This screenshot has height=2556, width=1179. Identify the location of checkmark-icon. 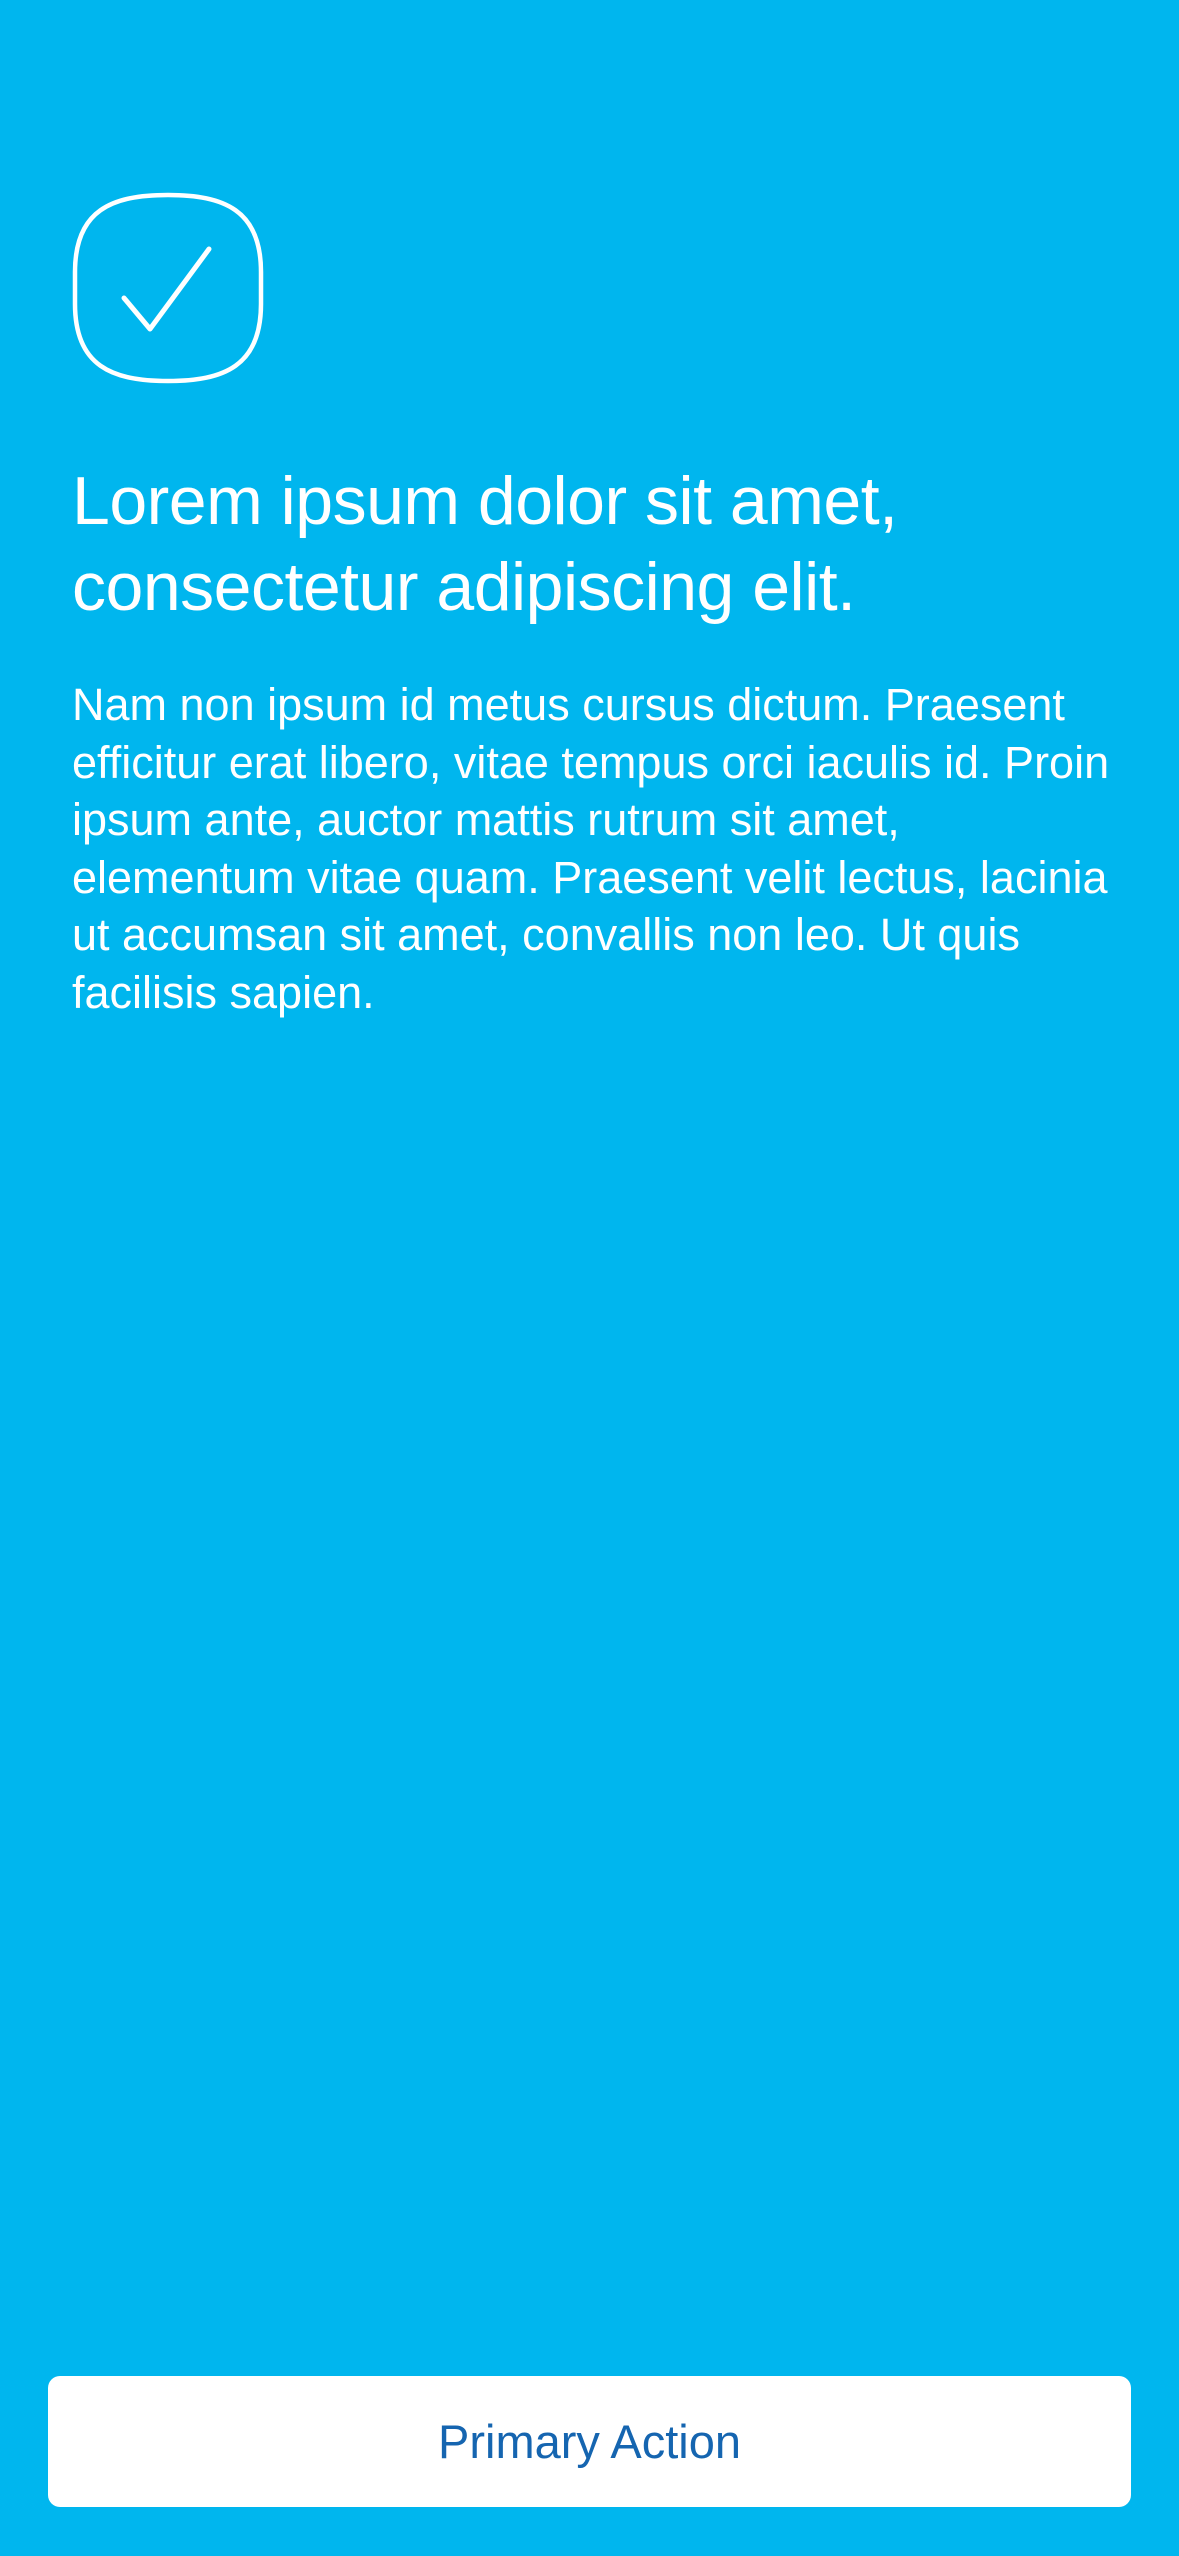
(168, 288).